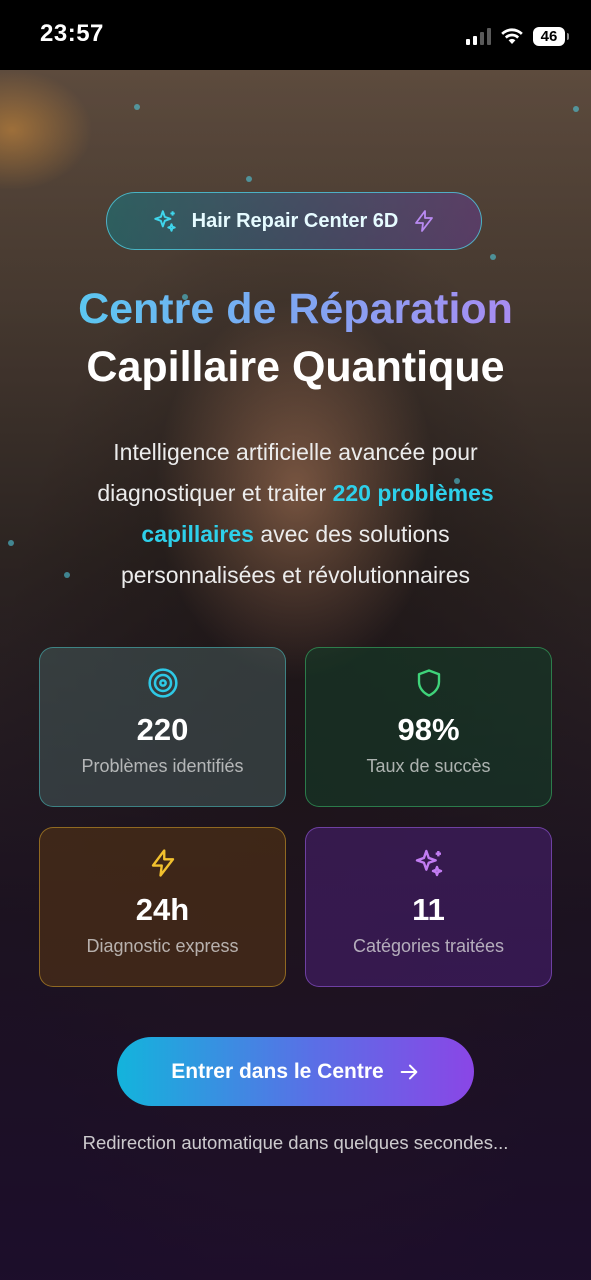 This screenshot has width=591, height=1280. I want to click on target-icon, so click(162, 683).